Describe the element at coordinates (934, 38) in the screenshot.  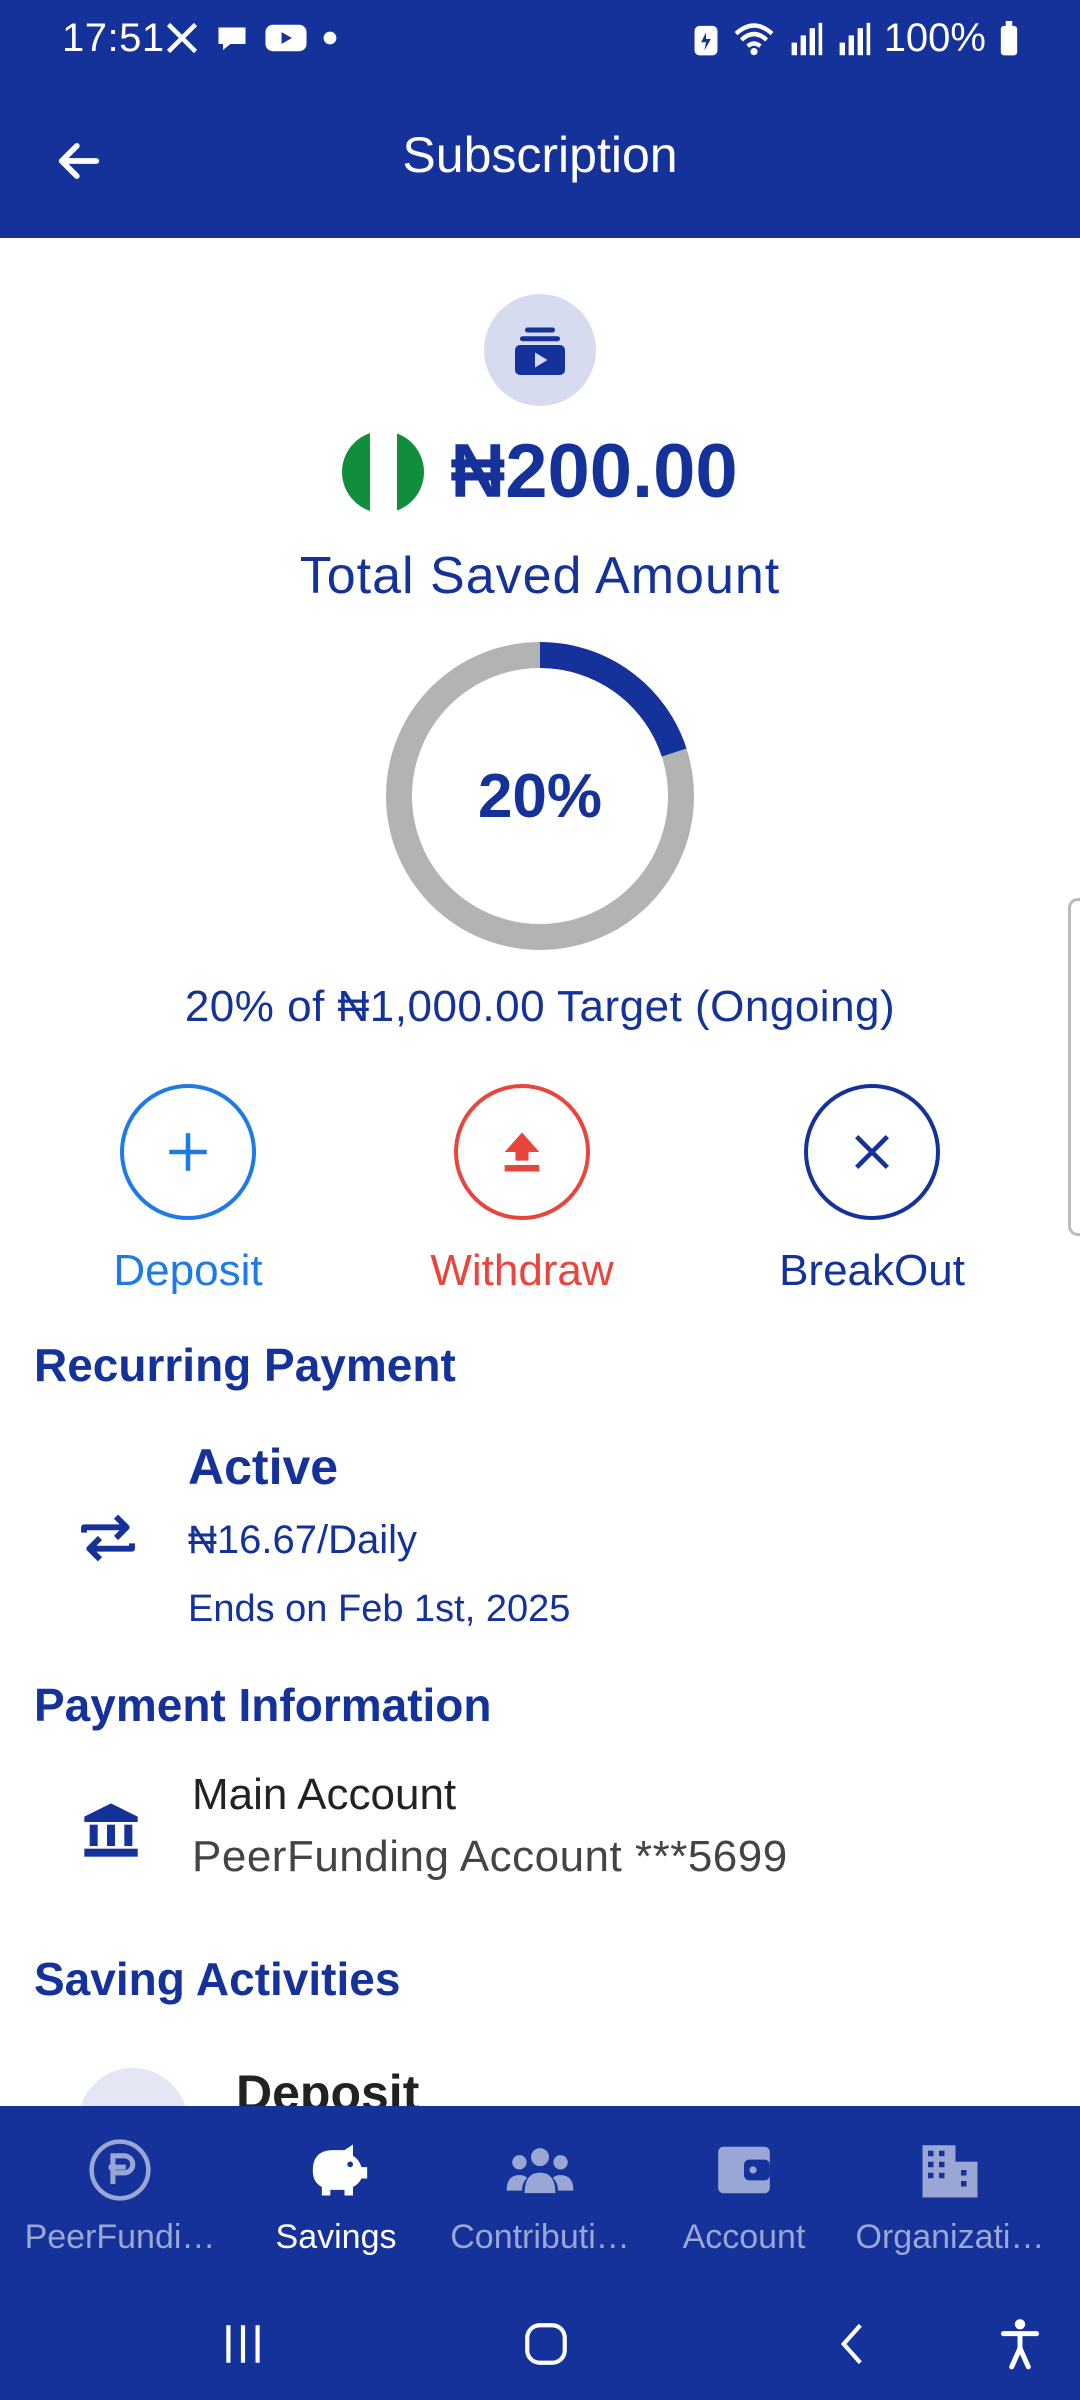
I see `battery-percent: 100%` at that location.